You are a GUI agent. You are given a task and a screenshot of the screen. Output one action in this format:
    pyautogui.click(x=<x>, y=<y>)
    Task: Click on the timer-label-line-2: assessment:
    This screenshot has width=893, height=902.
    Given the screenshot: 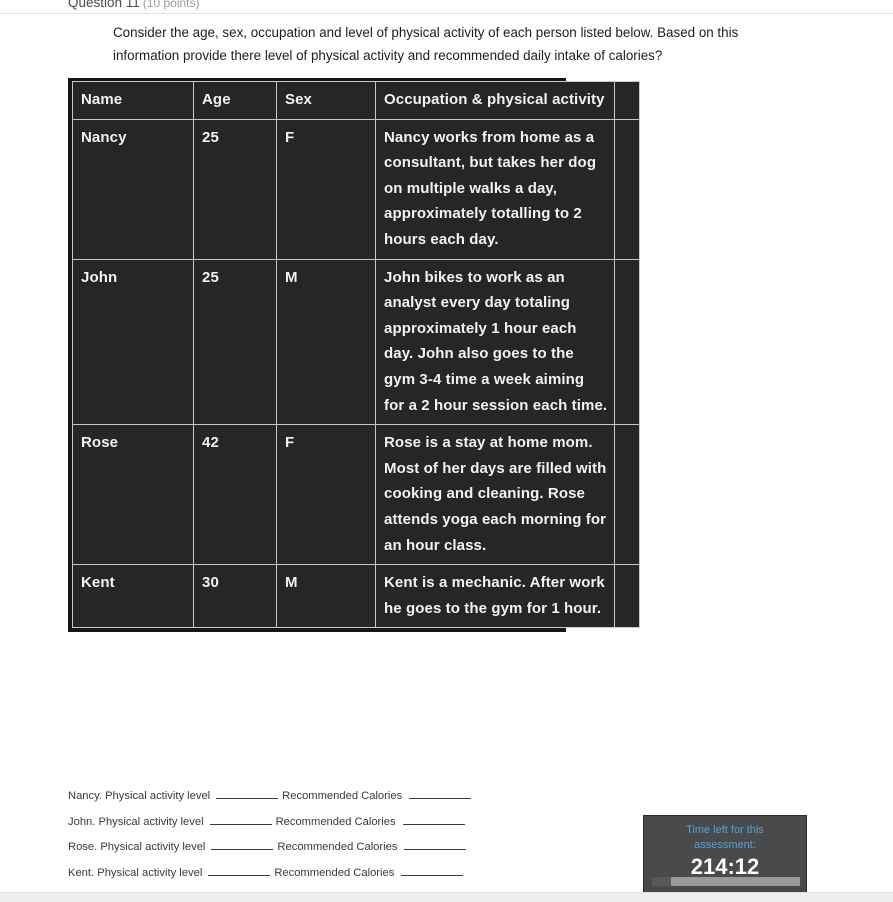 What is the action you would take?
    pyautogui.click(x=725, y=845)
    